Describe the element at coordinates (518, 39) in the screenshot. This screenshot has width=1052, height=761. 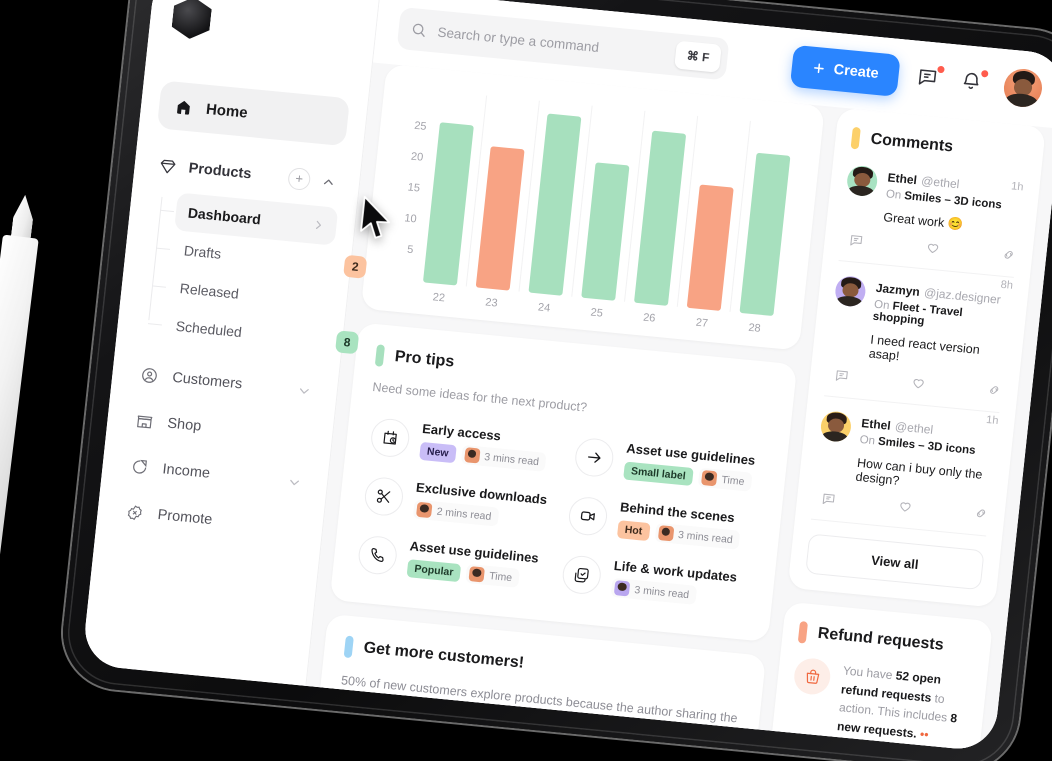
I see `search-placeholder: Search or type a command` at that location.